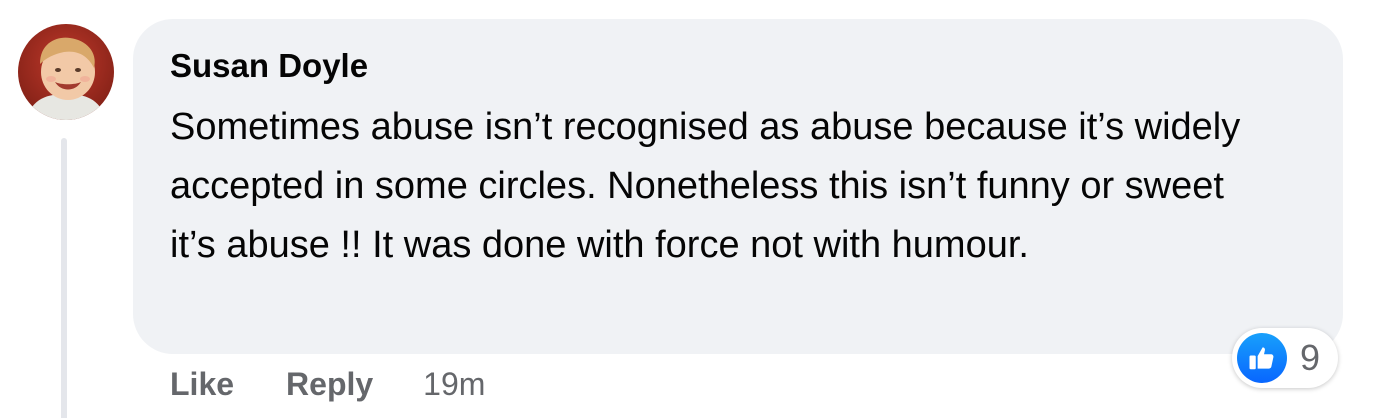 This screenshot has height=418, width=1392. Describe the element at coordinates (64, 278) in the screenshot. I see `thread-connector-line` at that location.